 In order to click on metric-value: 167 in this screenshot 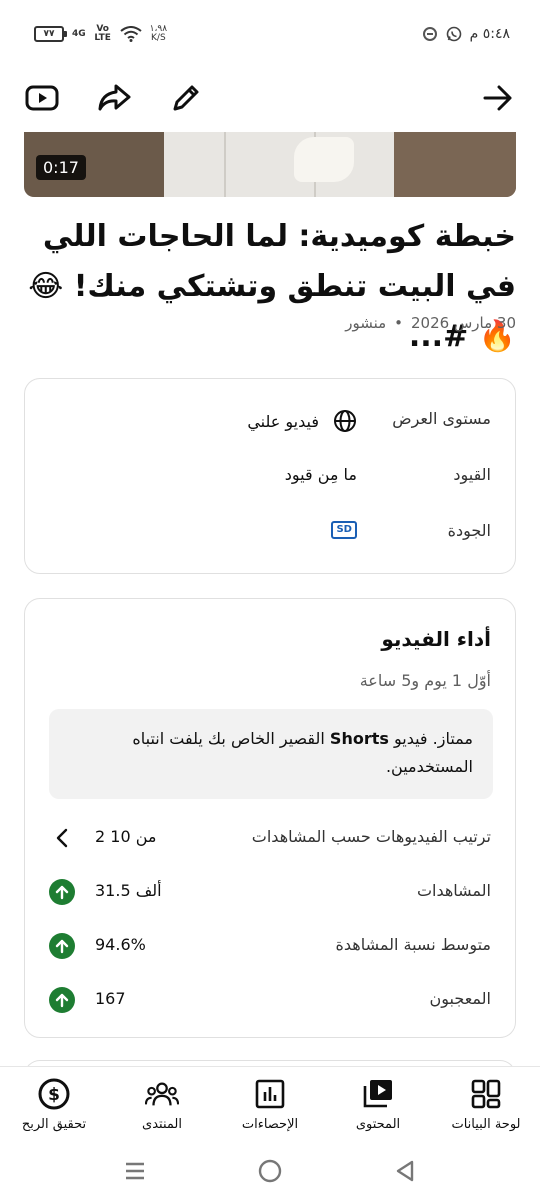, I will do `click(110, 998)`.